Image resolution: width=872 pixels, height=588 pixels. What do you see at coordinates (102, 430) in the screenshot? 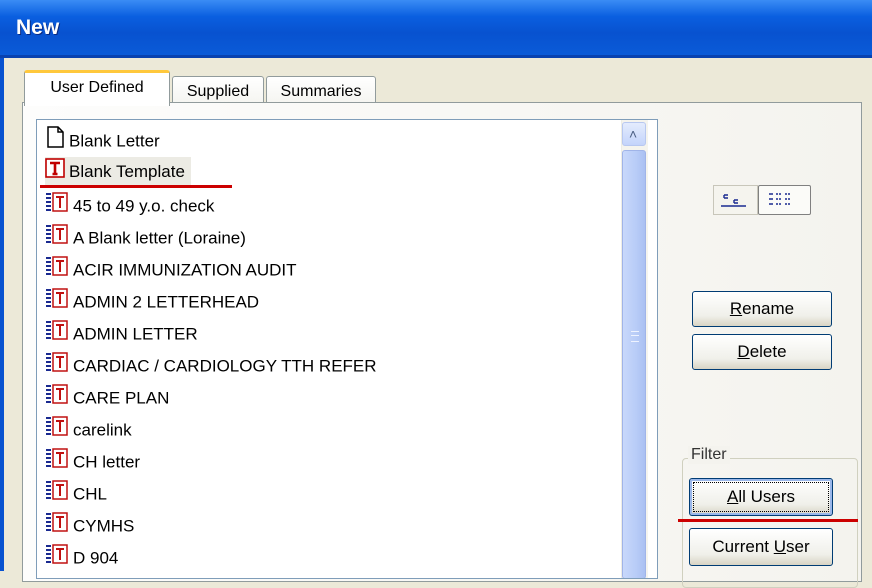
I see `list-item-label: carelink` at bounding box center [102, 430].